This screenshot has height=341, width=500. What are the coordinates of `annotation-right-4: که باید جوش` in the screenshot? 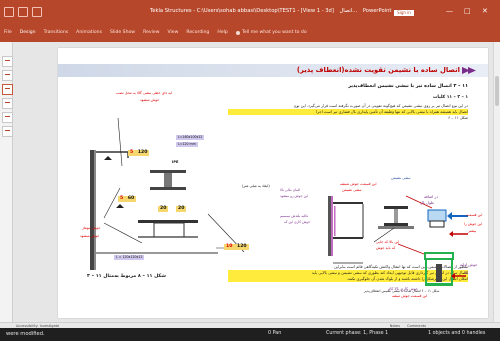 It's located at (386, 248).